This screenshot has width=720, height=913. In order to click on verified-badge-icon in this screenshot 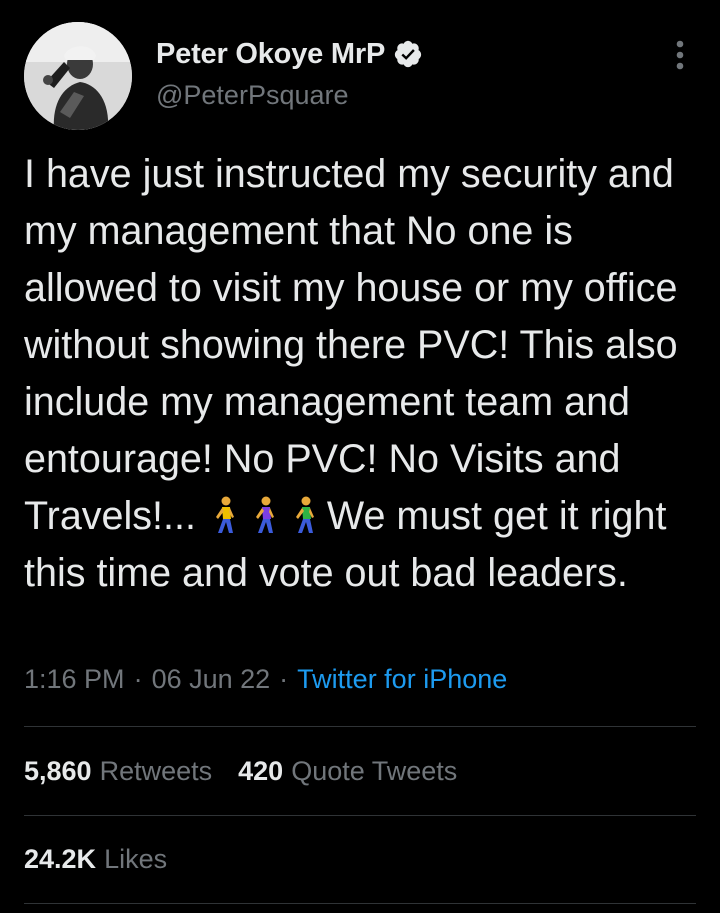, I will do `click(408, 54)`.